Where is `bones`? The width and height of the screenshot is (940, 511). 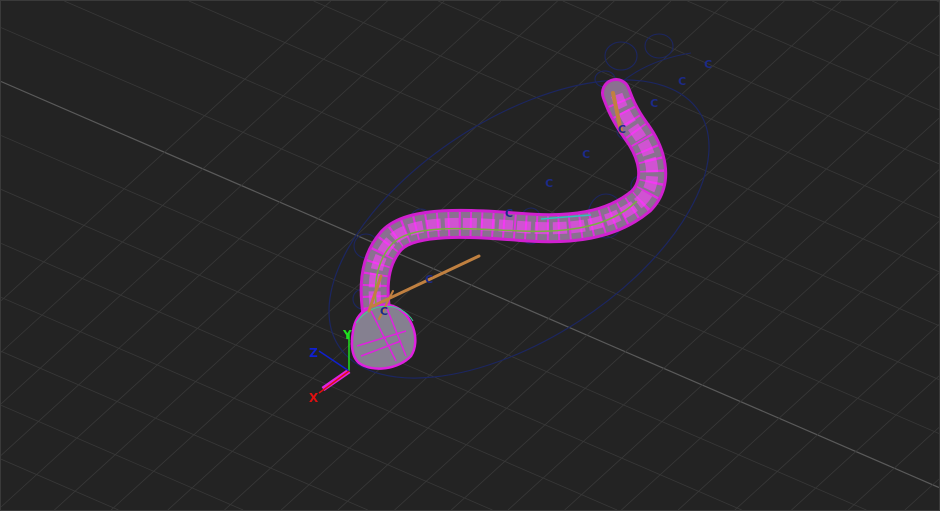
bones is located at coordinates (495, 205).